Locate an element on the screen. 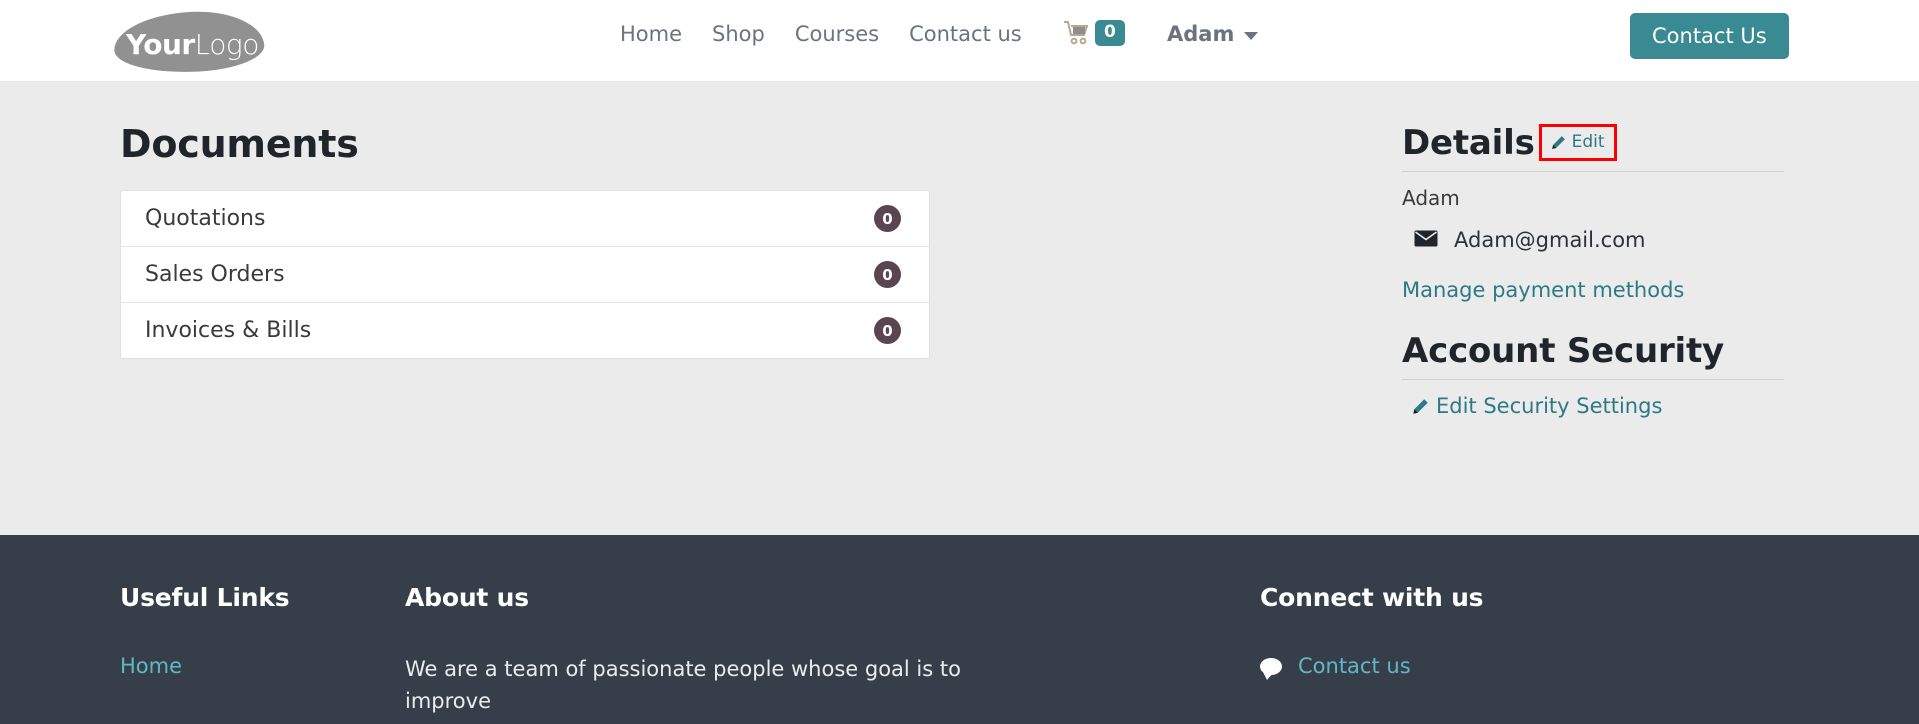  edit-details-label: Edit is located at coordinates (1588, 142).